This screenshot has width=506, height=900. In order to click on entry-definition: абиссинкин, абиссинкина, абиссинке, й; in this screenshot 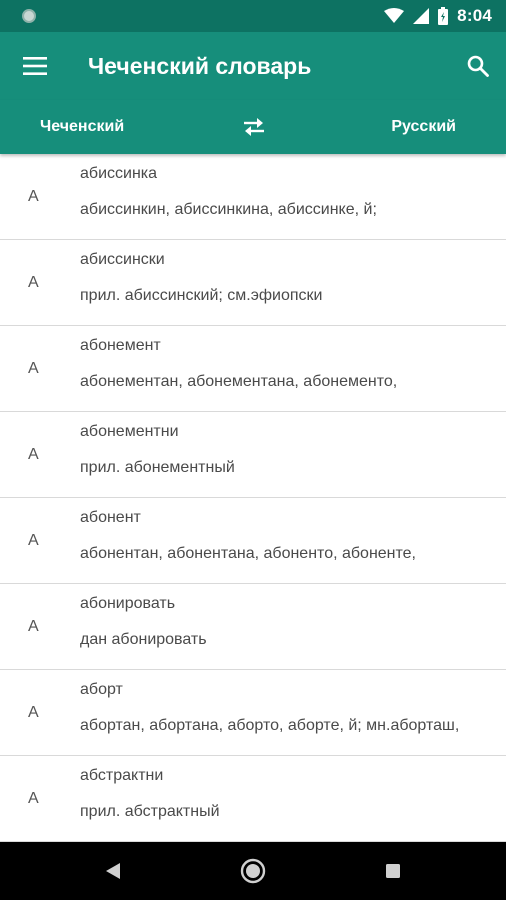, I will do `click(228, 209)`.